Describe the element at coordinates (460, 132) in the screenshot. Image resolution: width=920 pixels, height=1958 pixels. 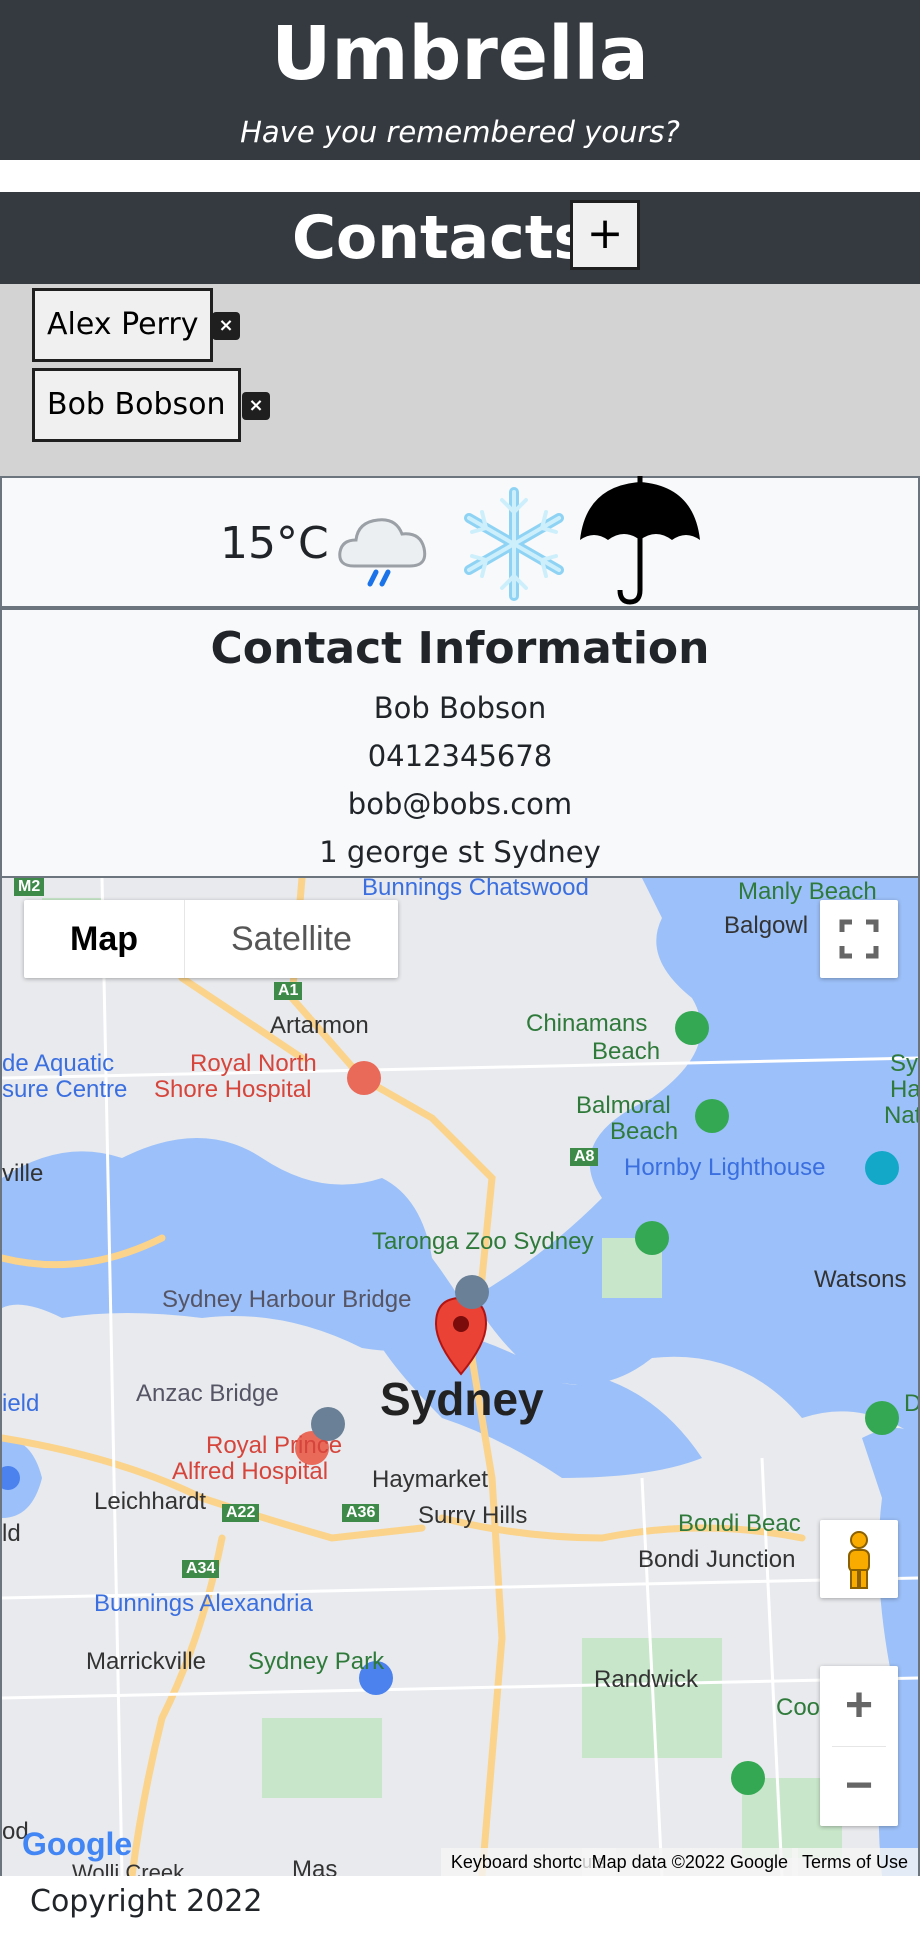
I see `app-subtitle: Have you remembered yours?` at that location.